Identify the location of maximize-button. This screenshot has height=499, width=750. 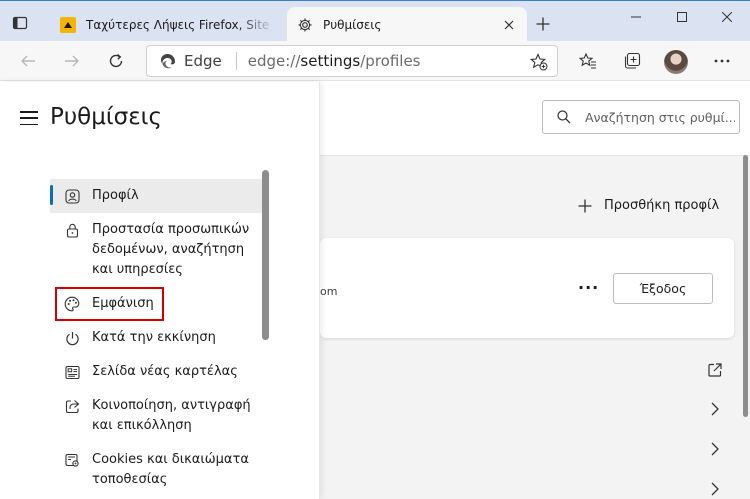
(682, 17).